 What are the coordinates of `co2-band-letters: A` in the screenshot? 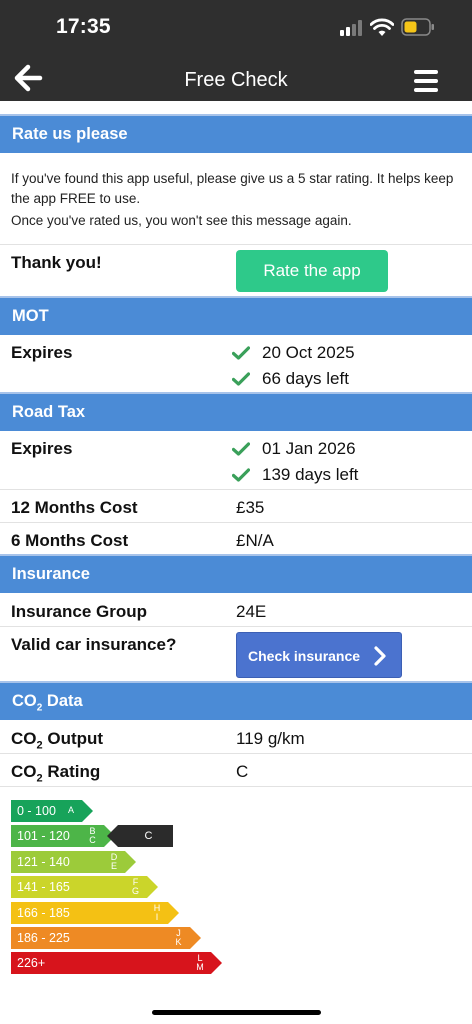 It's located at (71, 810).